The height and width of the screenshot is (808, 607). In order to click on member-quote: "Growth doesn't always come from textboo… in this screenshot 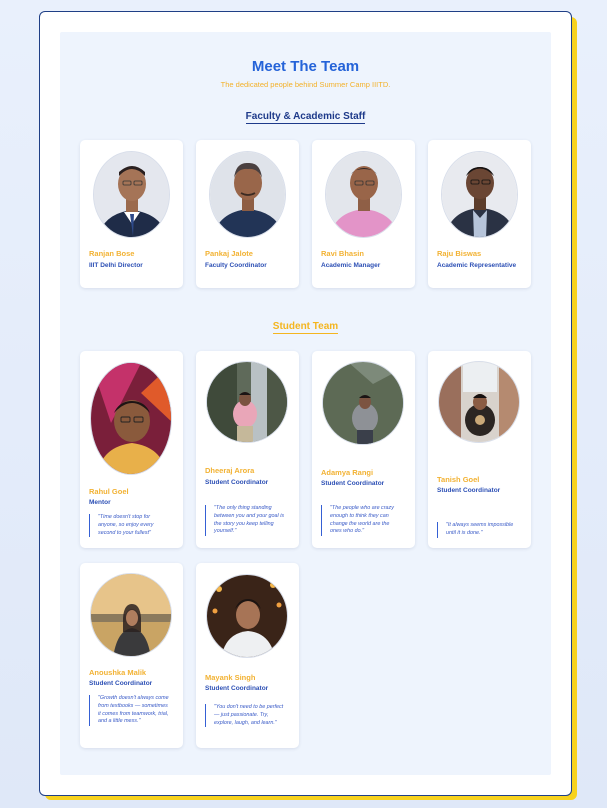, I will do `click(129, 711)`.